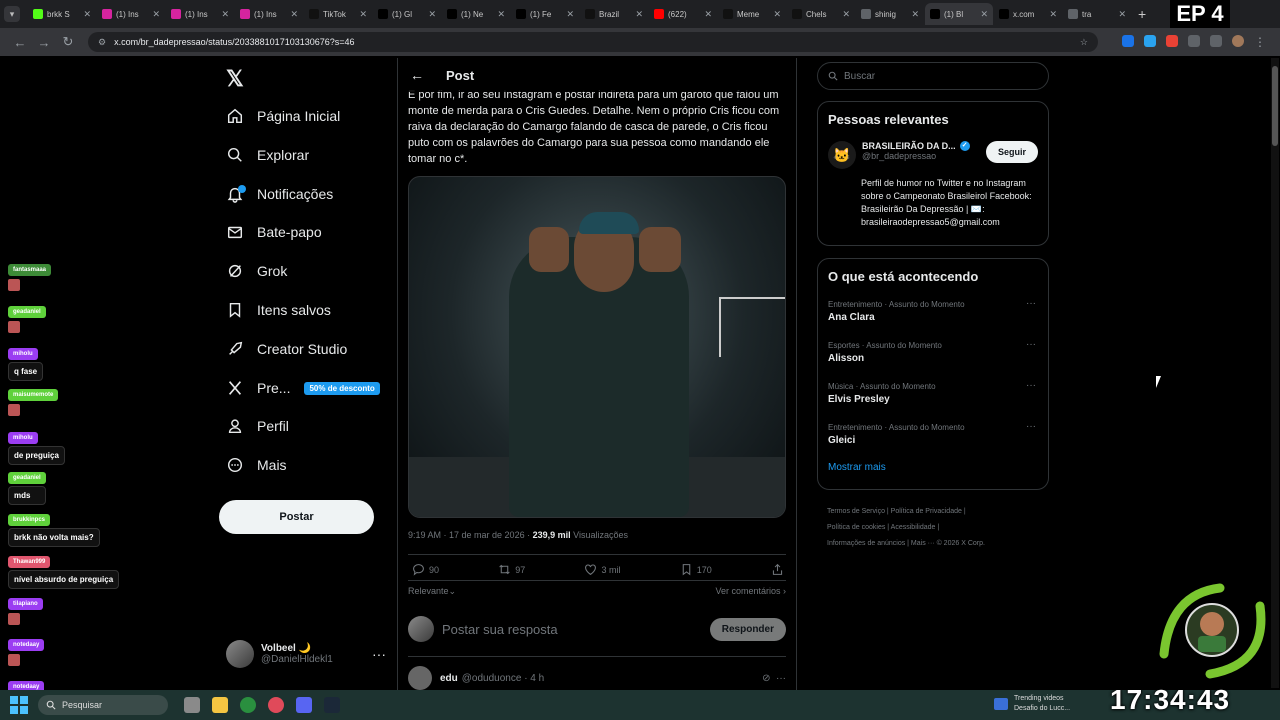 This screenshot has width=1280, height=720. What do you see at coordinates (1028, 14) in the screenshot?
I see `browser-tab: x.com ✕` at bounding box center [1028, 14].